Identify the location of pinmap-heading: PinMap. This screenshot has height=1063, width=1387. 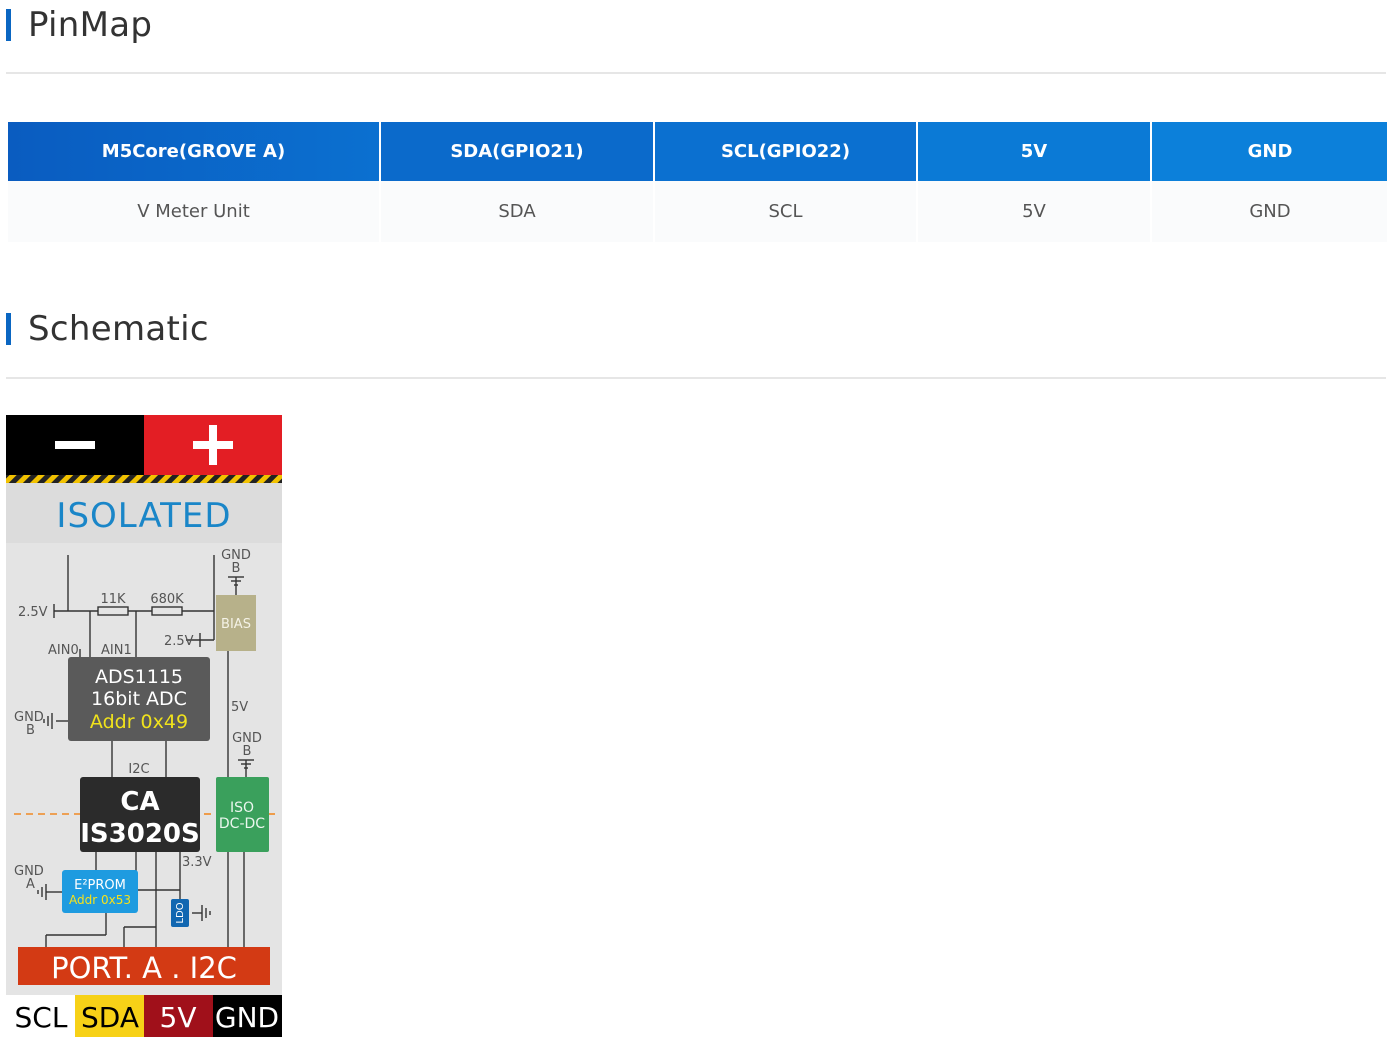
(79, 25).